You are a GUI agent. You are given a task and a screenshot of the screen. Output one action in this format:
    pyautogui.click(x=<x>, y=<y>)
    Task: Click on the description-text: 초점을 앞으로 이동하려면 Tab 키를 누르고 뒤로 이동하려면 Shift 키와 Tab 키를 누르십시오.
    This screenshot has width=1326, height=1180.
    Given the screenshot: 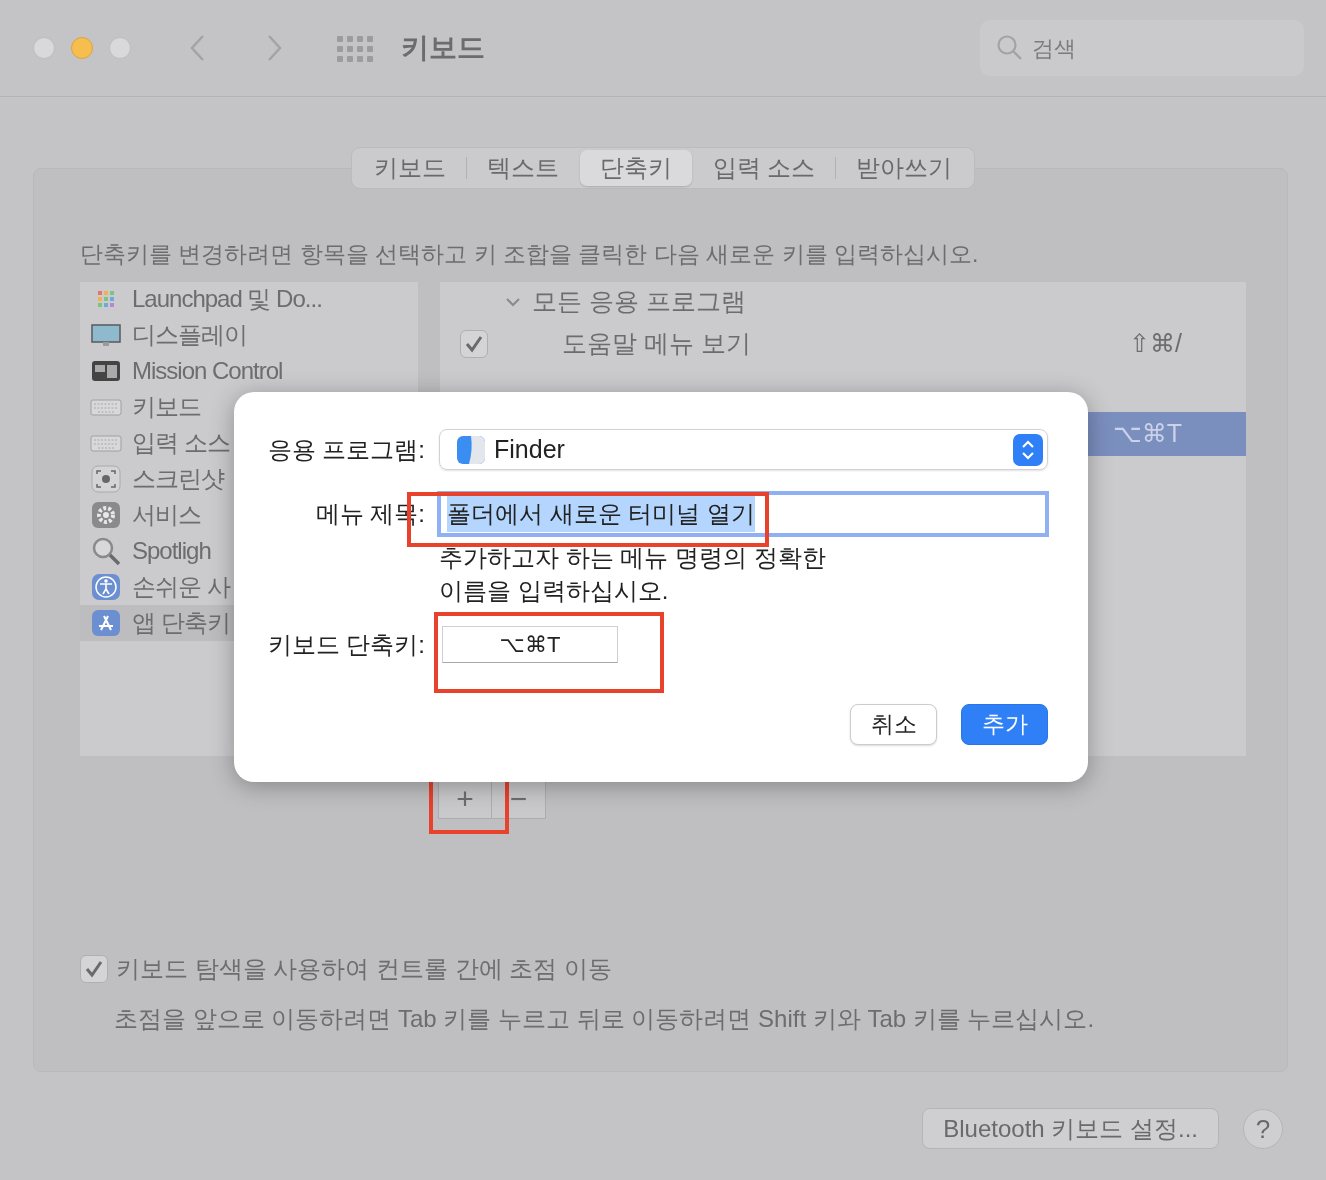 What is the action you would take?
    pyautogui.click(x=605, y=1019)
    